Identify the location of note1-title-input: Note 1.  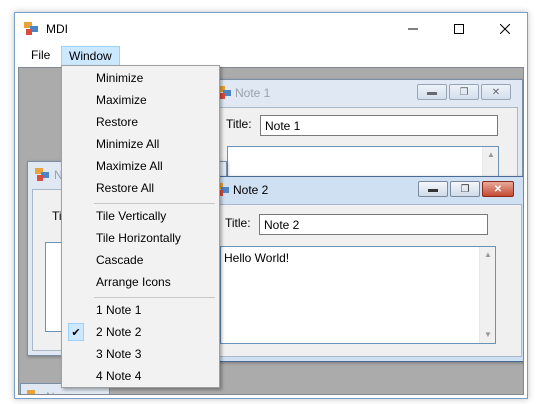
(379, 125).